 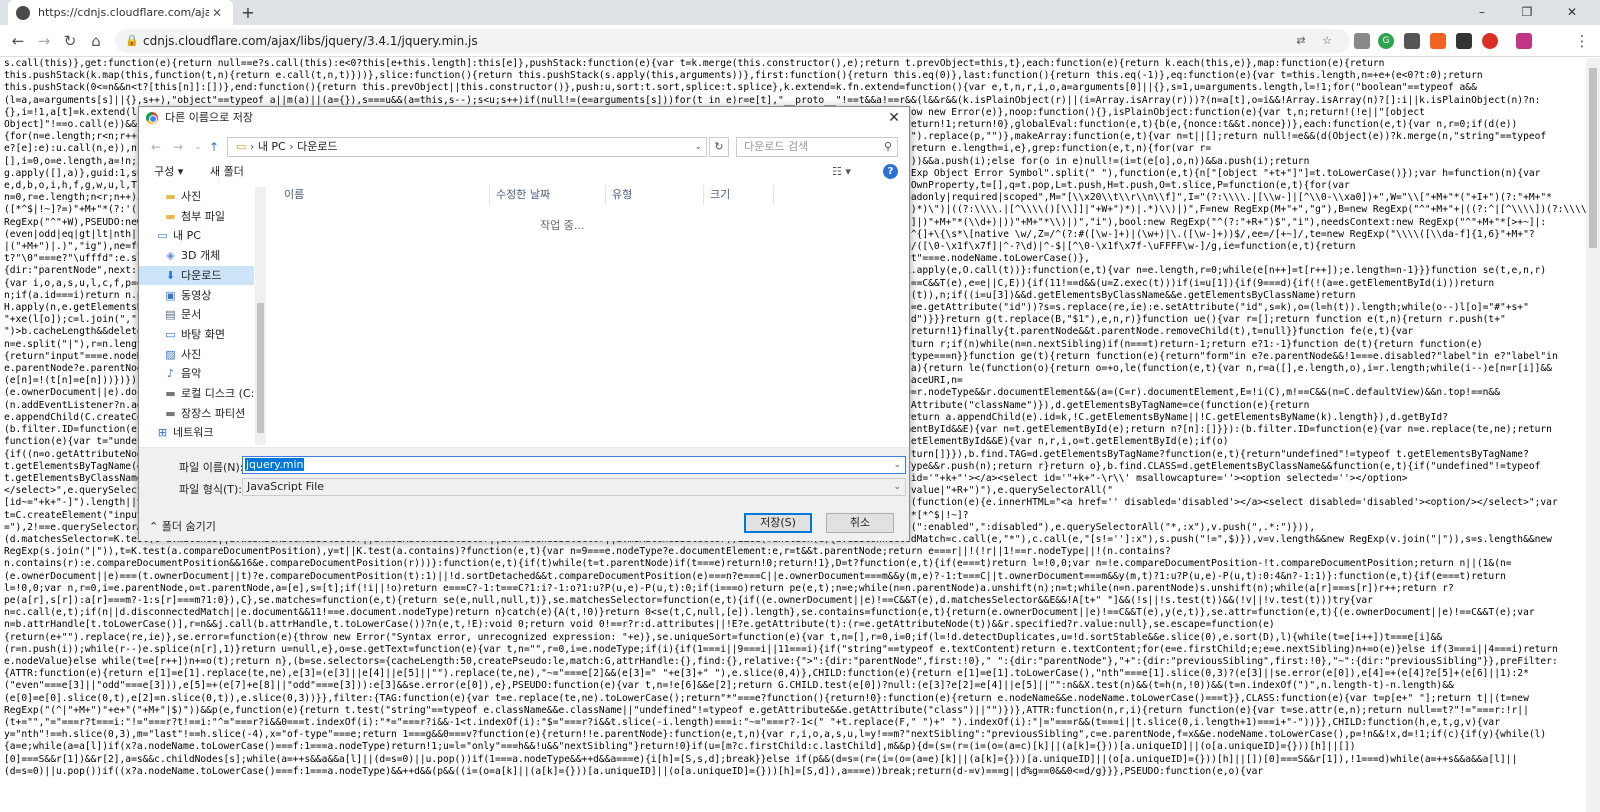 What do you see at coordinates (275, 464) in the screenshot?
I see `filename-value: jquery.min` at bounding box center [275, 464].